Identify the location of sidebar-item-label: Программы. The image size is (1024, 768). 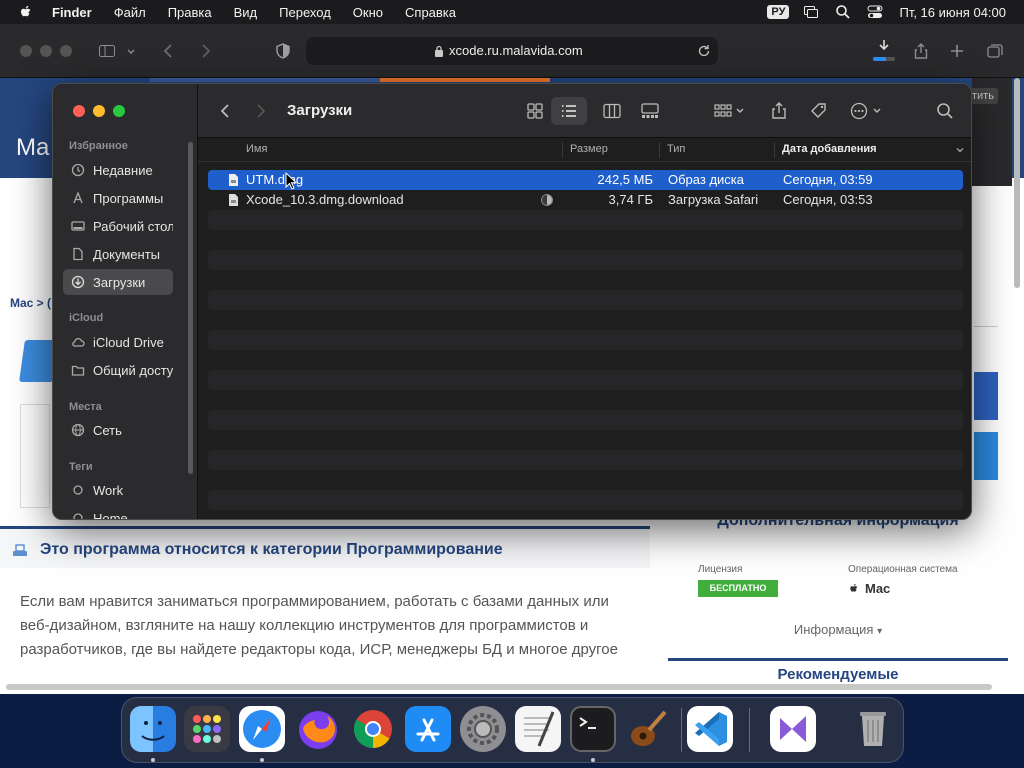
(128, 198).